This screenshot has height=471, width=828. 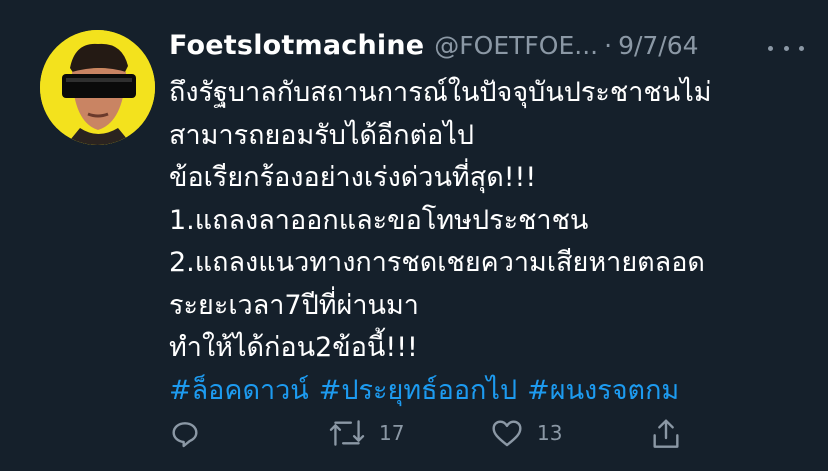 I want to click on hashtag-link: #ประยุทธ์ออกไป, so click(x=418, y=390).